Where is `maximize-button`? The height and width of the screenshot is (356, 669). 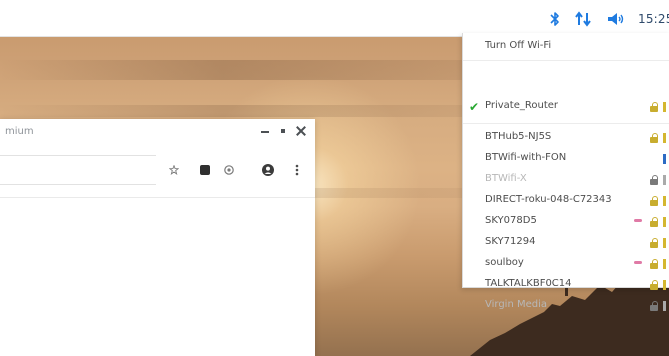
maximize-button is located at coordinates (283, 131).